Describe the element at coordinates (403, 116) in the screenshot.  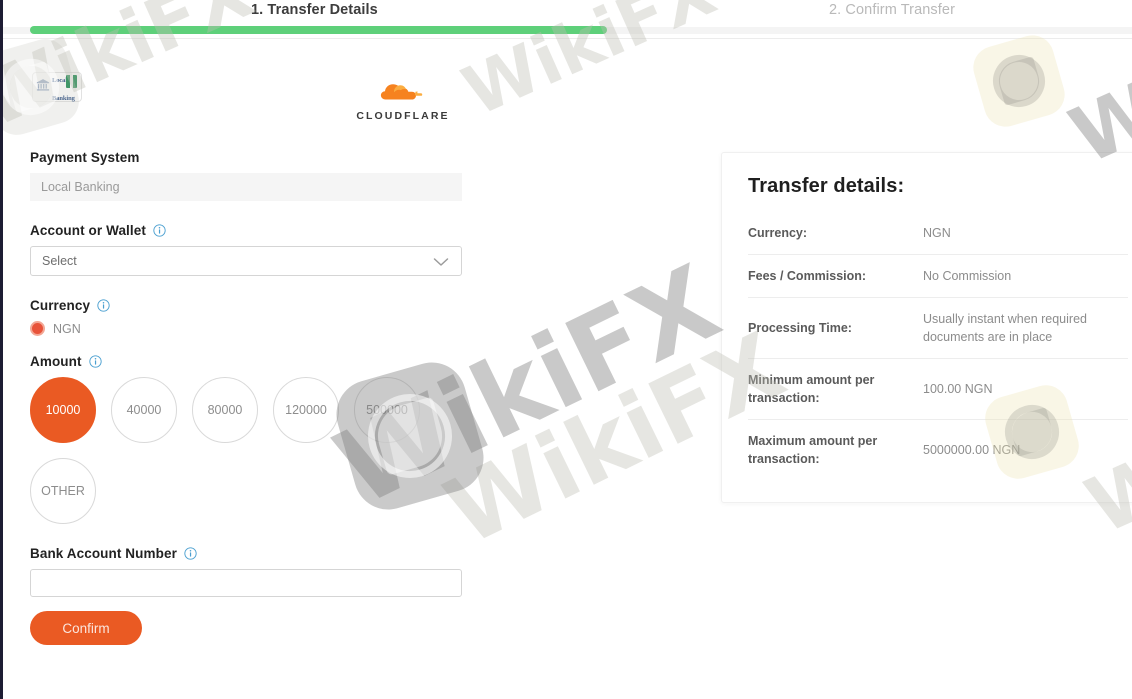
I see `cloudflare-wordmark: CLOUDFLARE` at that location.